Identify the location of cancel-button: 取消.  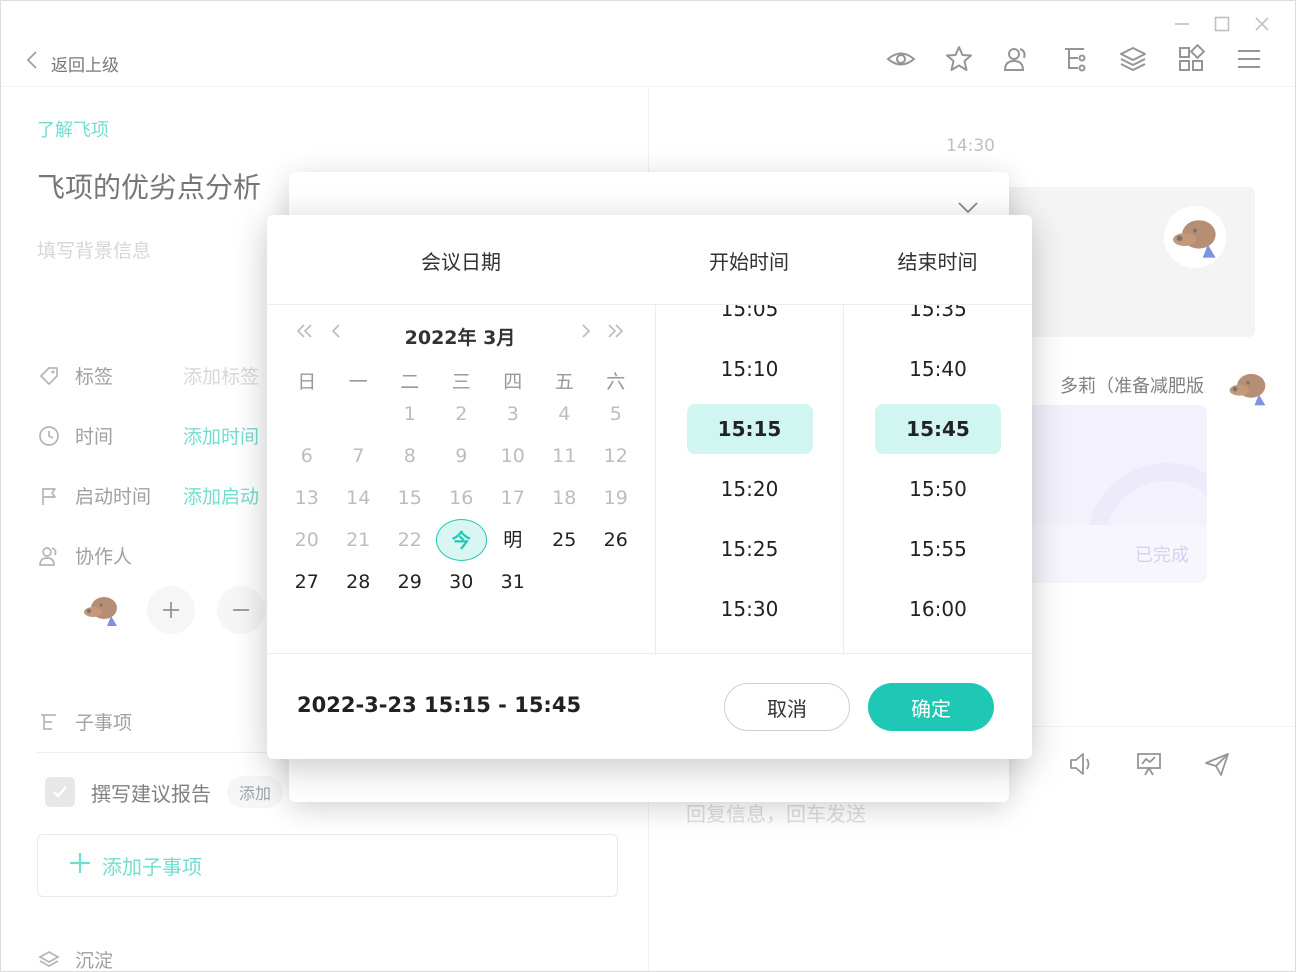
(787, 707).